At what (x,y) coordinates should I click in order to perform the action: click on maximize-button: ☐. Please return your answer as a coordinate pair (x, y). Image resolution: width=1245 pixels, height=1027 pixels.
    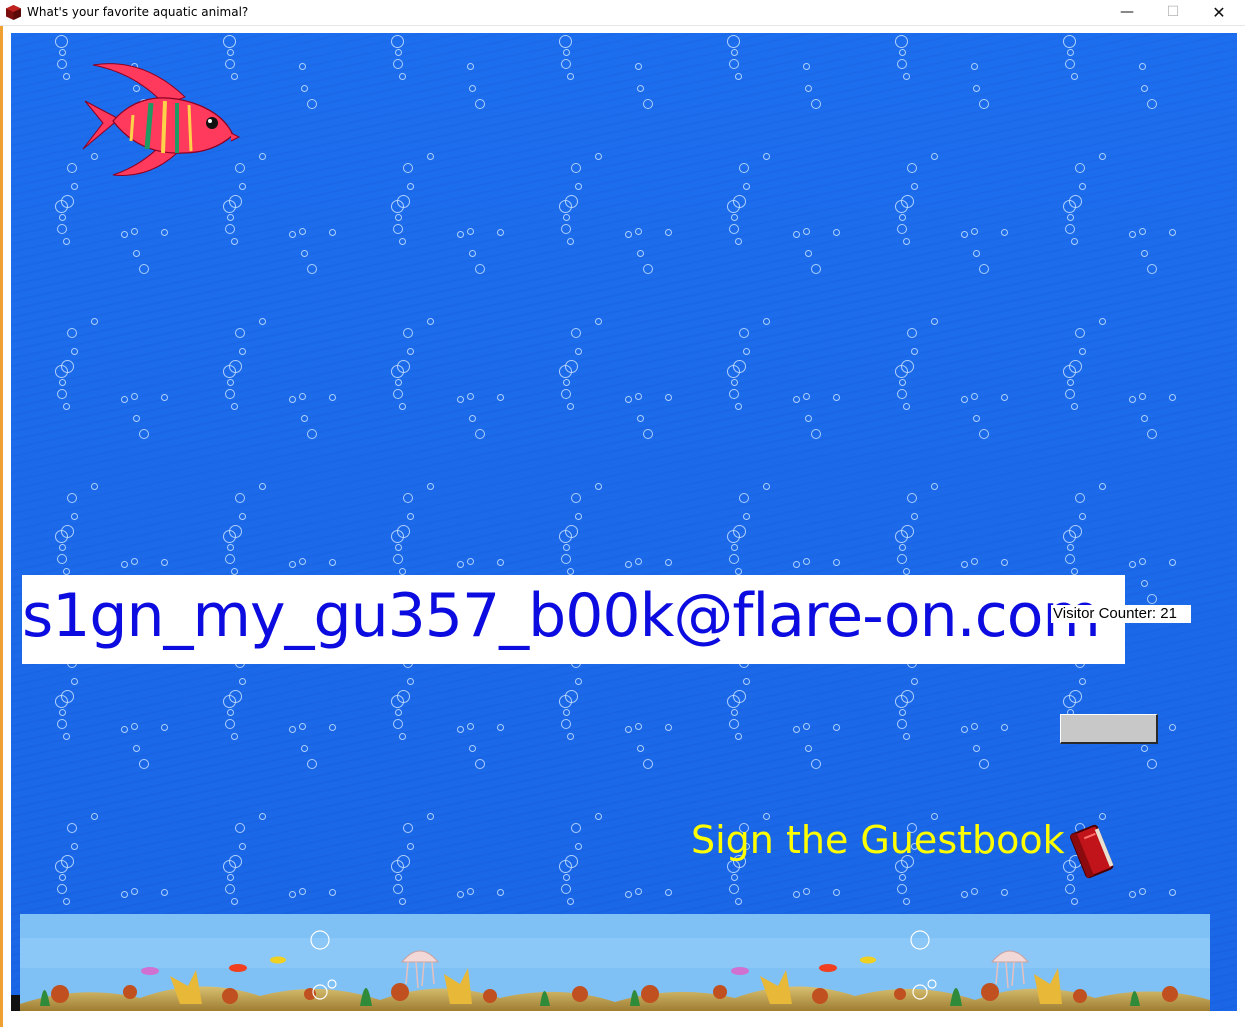
    Looking at the image, I should click on (1173, 12).